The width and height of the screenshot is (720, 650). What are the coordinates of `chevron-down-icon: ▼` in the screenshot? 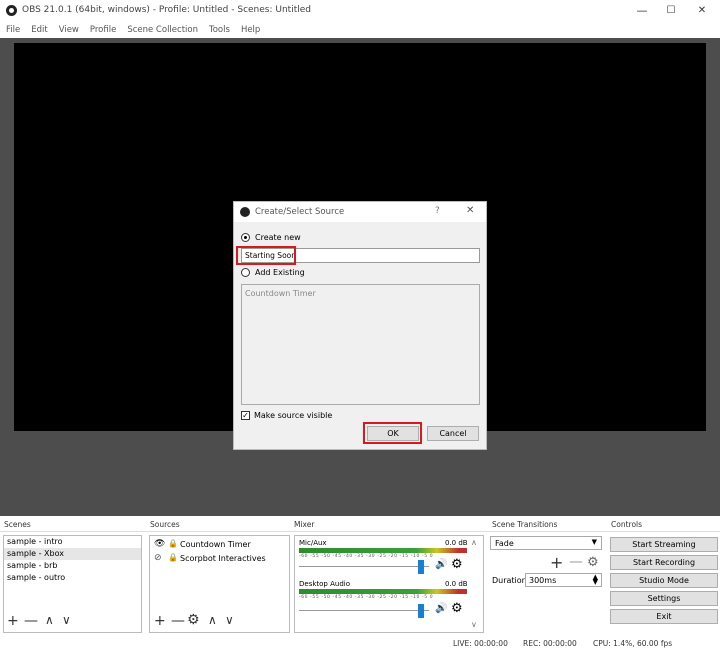 It's located at (594, 542).